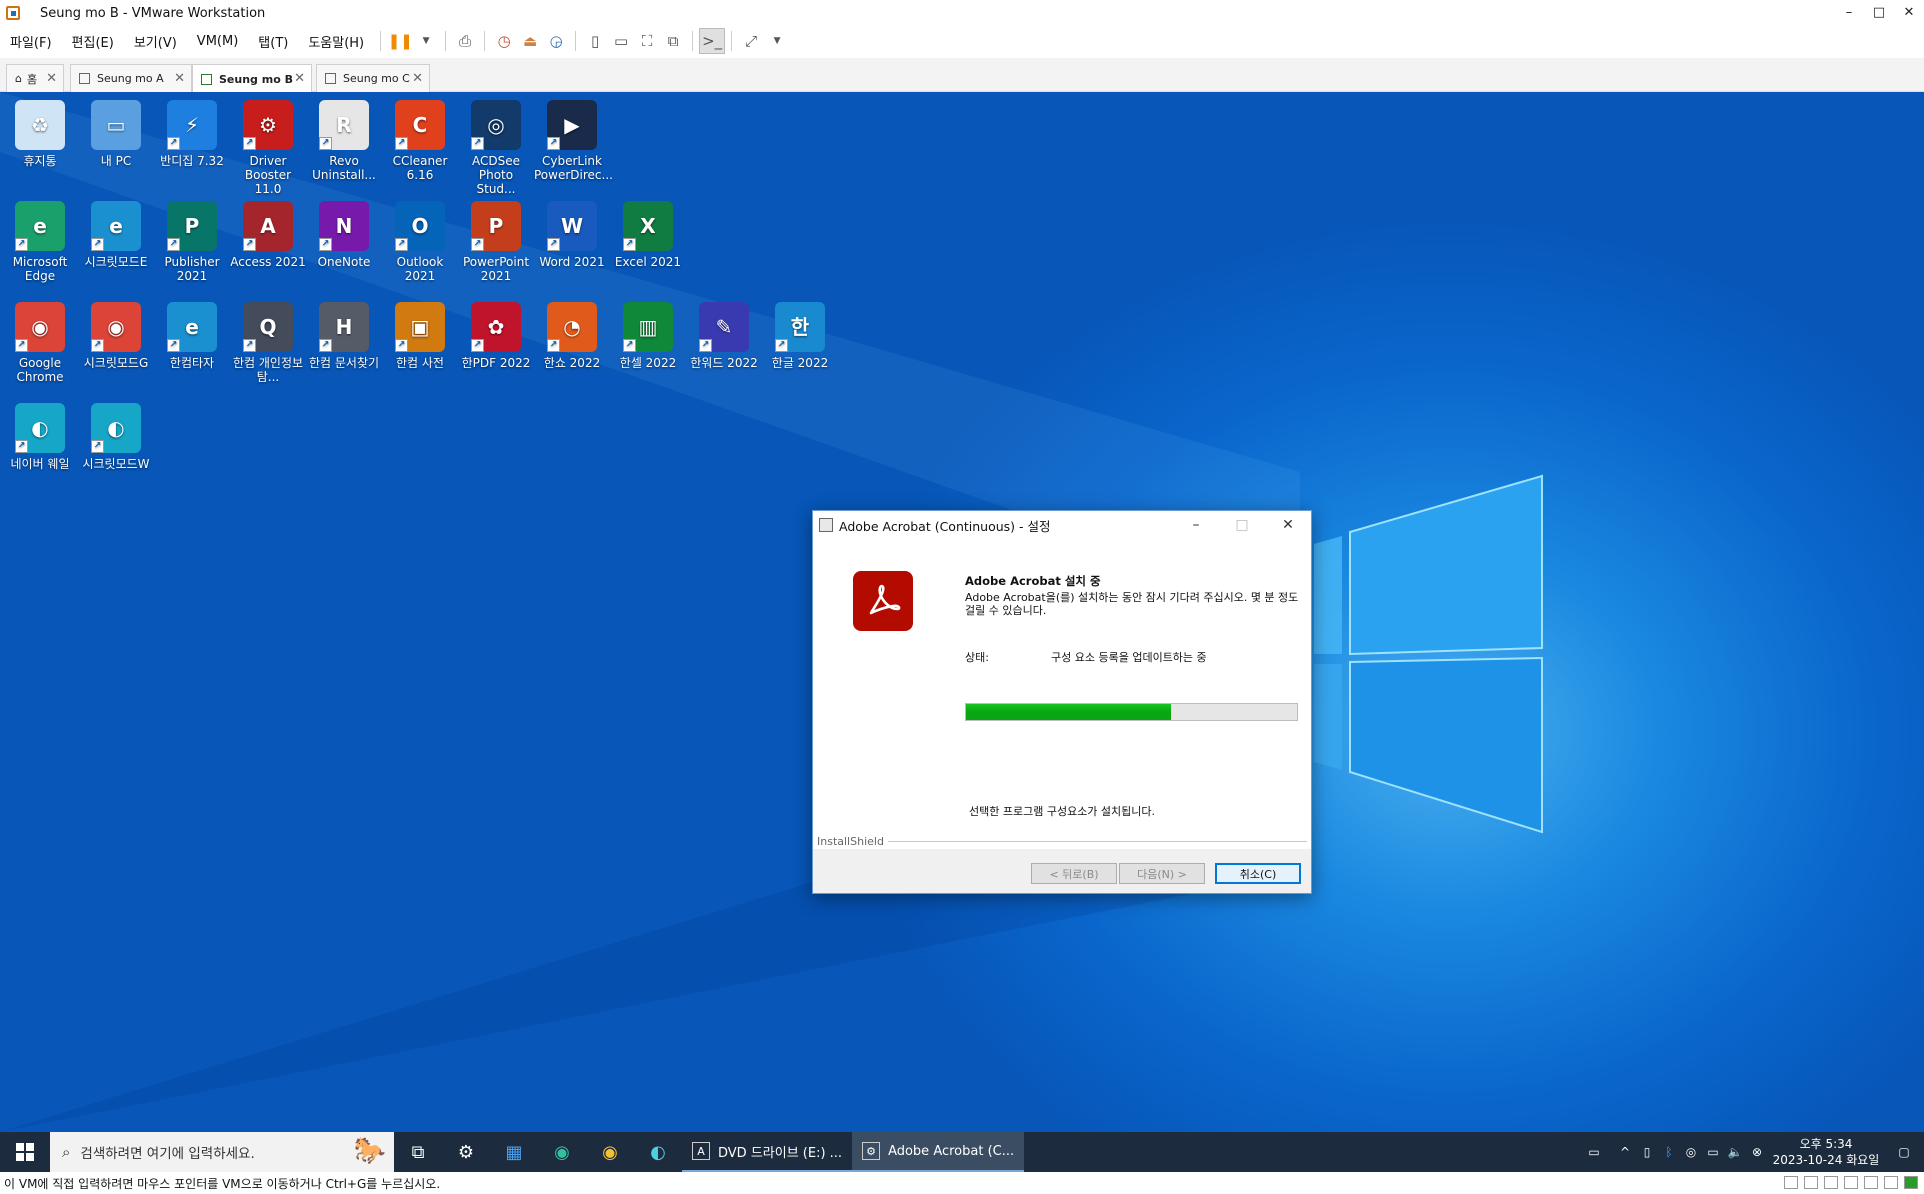 This screenshot has height=1194, width=1924. Describe the element at coordinates (400, 41) in the screenshot. I see `pause-icon: ❚❚` at that location.